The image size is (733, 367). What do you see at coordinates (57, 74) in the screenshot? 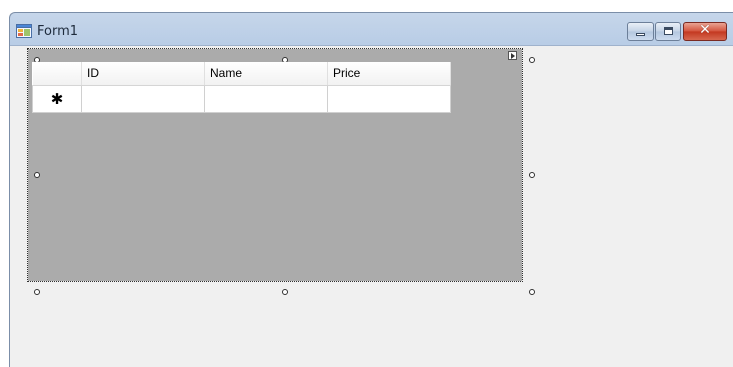
I see `header-corner-cell` at bounding box center [57, 74].